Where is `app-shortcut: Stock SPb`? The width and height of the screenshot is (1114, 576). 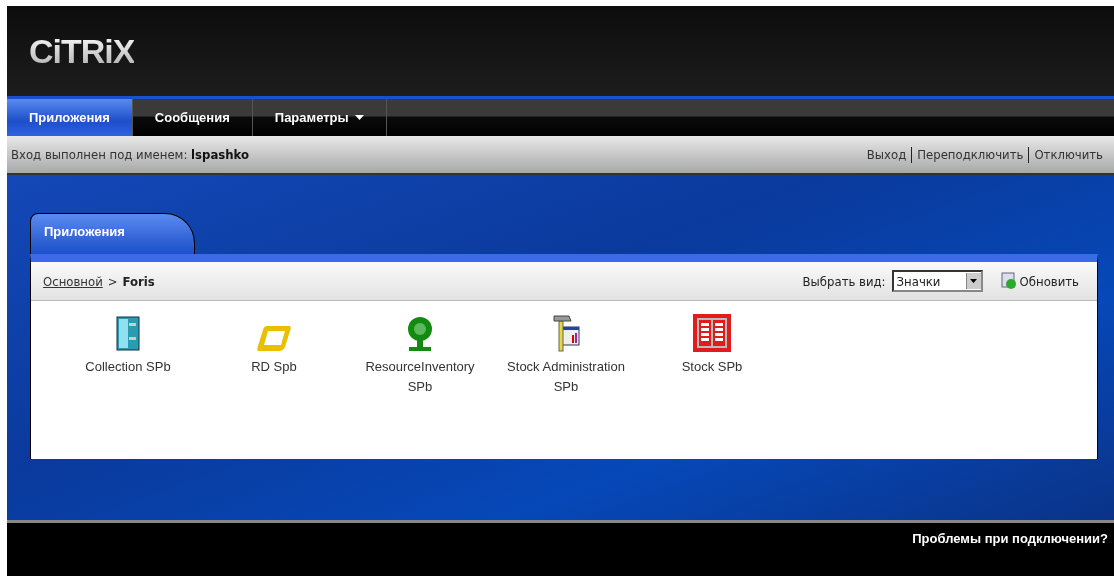
app-shortcut: Stock SPb is located at coordinates (712, 345).